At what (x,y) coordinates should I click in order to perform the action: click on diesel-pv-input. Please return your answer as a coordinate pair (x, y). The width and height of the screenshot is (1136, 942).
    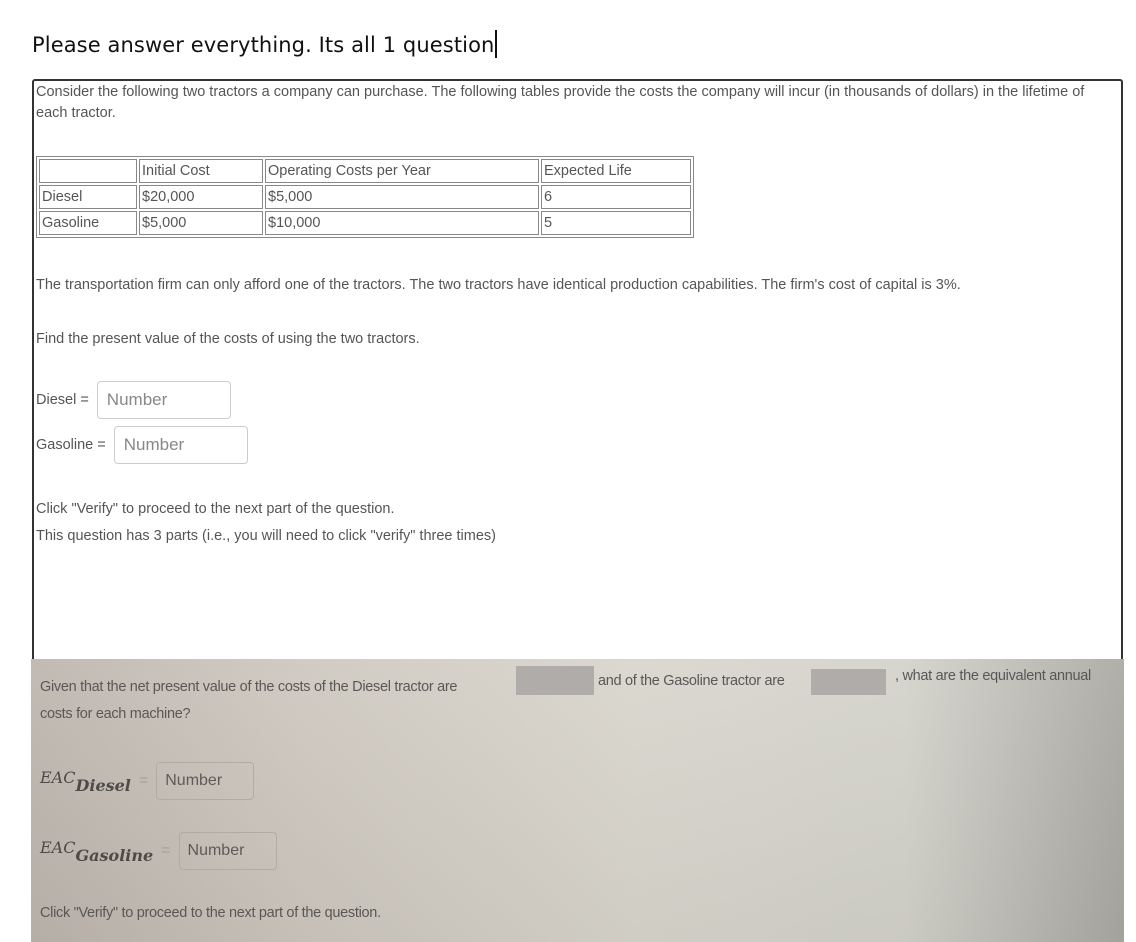
    Looking at the image, I should click on (163, 400).